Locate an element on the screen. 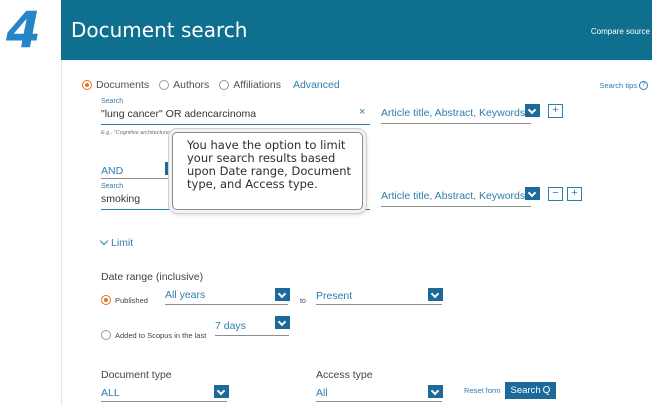  operator-underline is located at coordinates (141, 178).